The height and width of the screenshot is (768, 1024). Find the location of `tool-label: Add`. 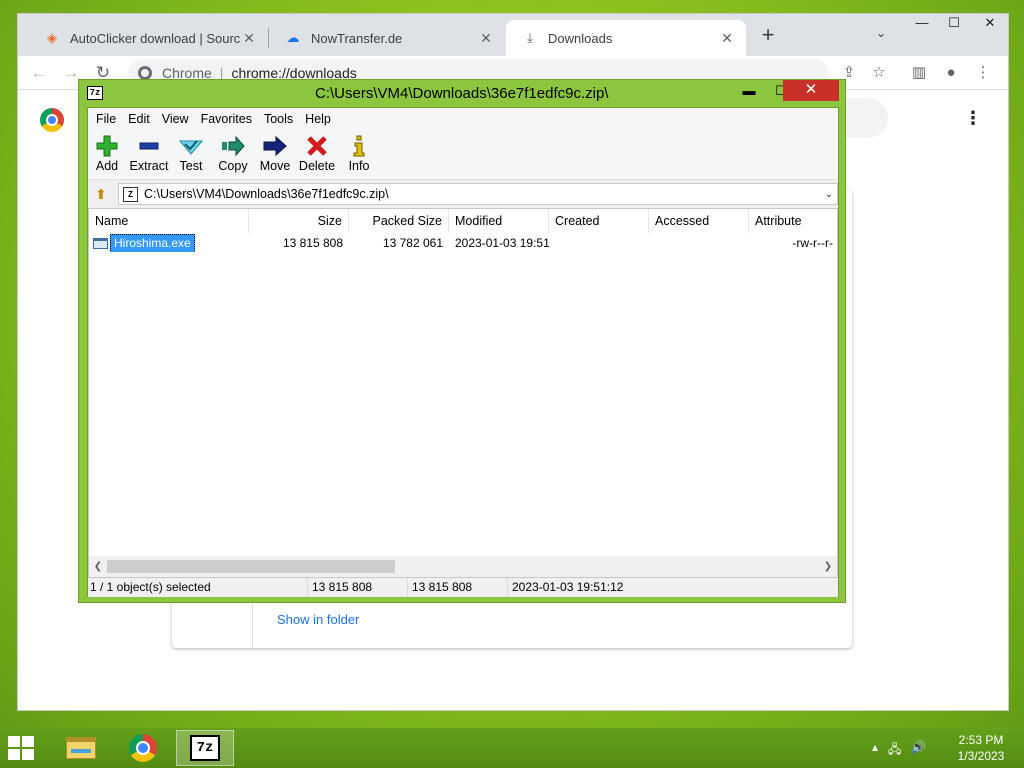

tool-label: Add is located at coordinates (107, 166).